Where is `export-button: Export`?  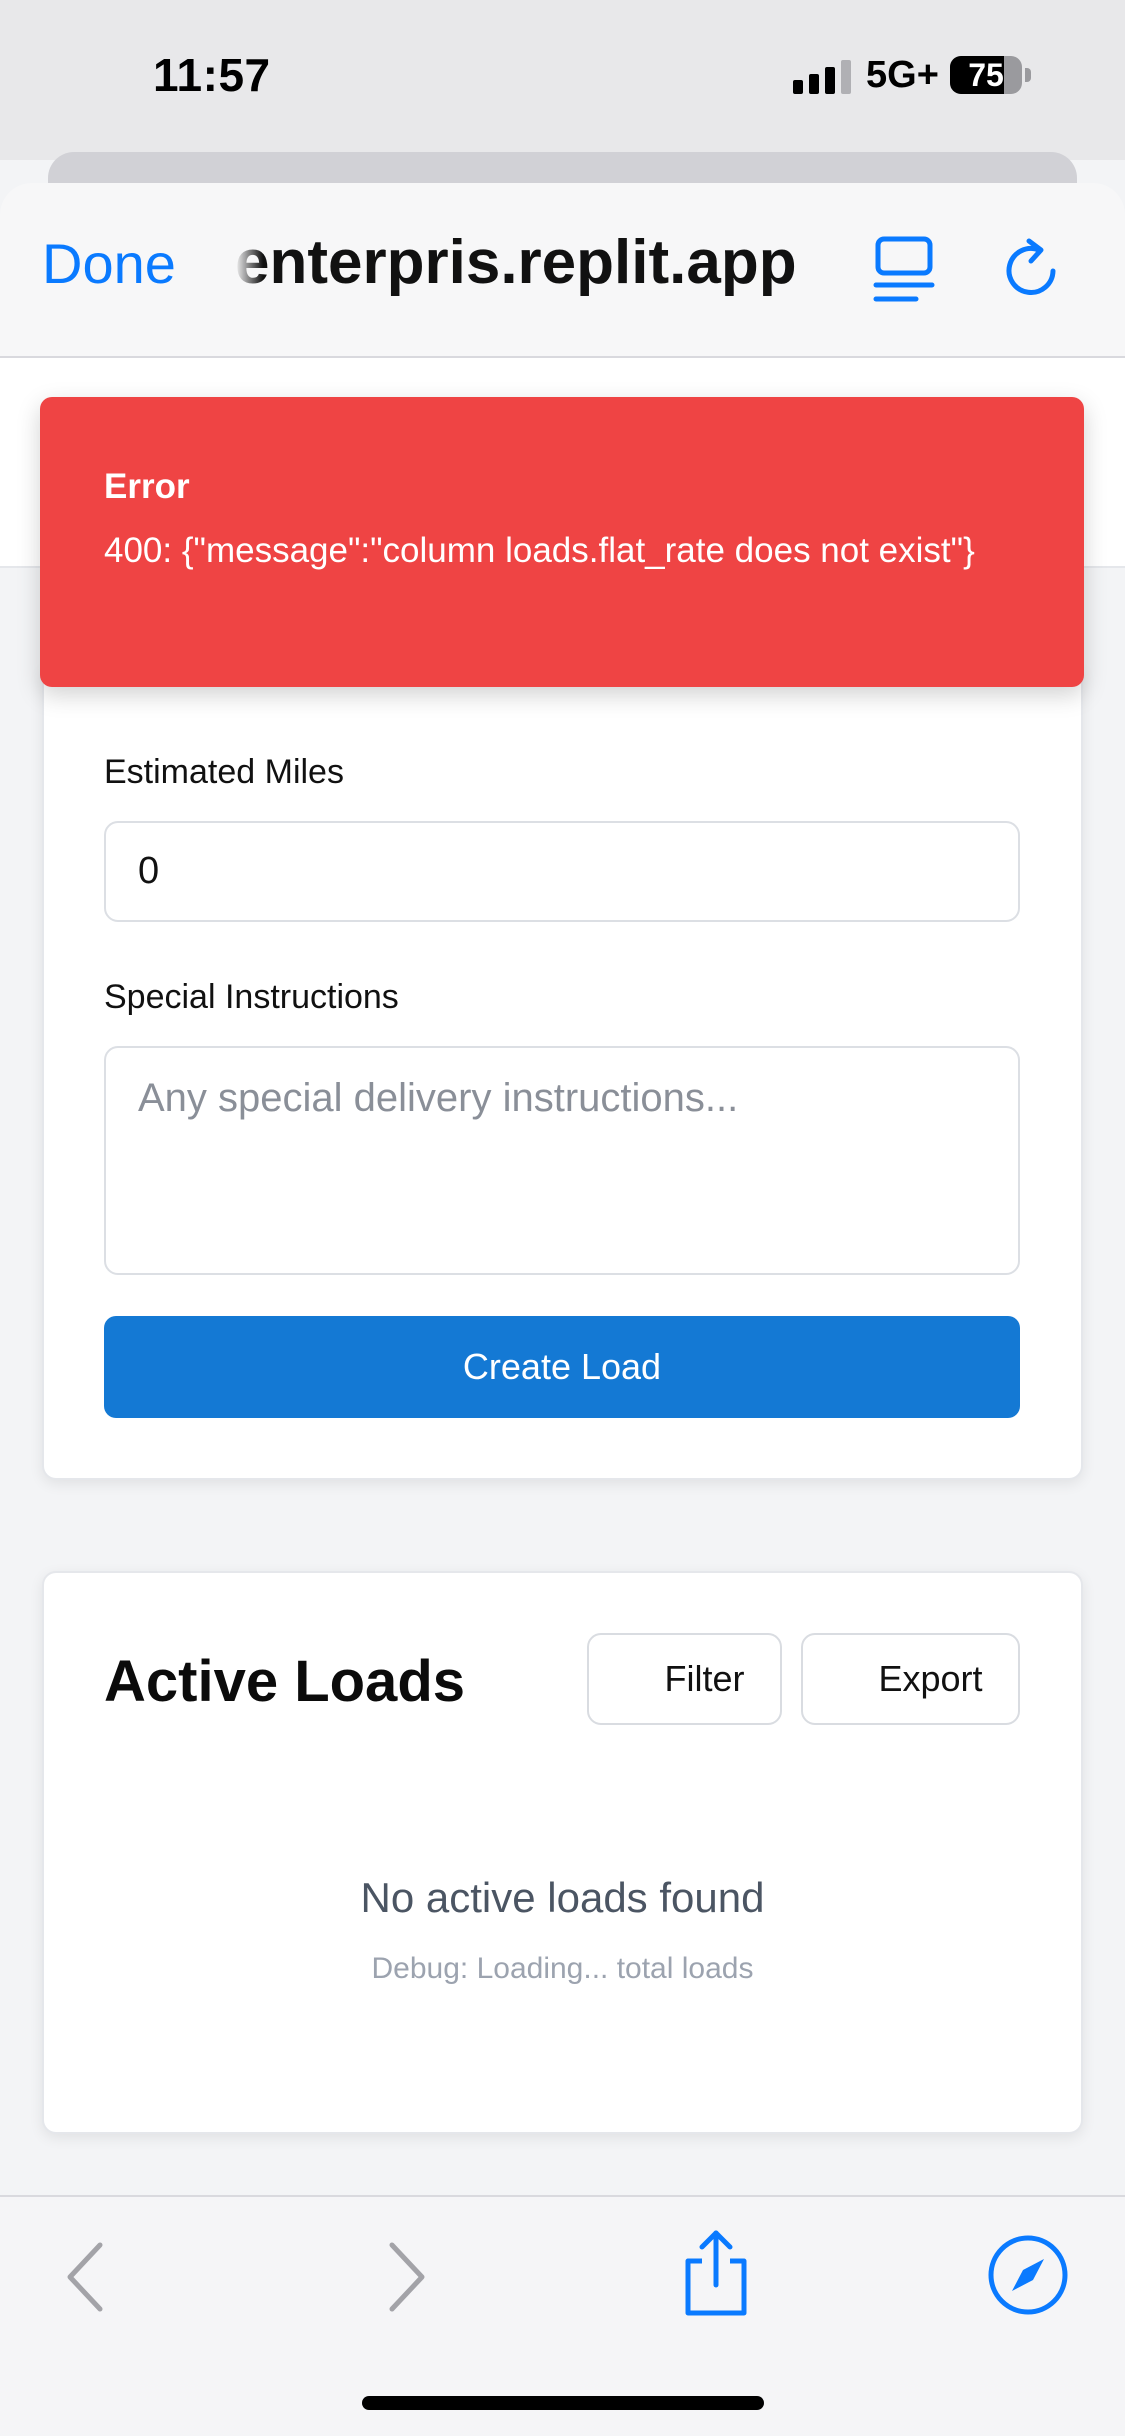
export-button: Export is located at coordinates (910, 1679).